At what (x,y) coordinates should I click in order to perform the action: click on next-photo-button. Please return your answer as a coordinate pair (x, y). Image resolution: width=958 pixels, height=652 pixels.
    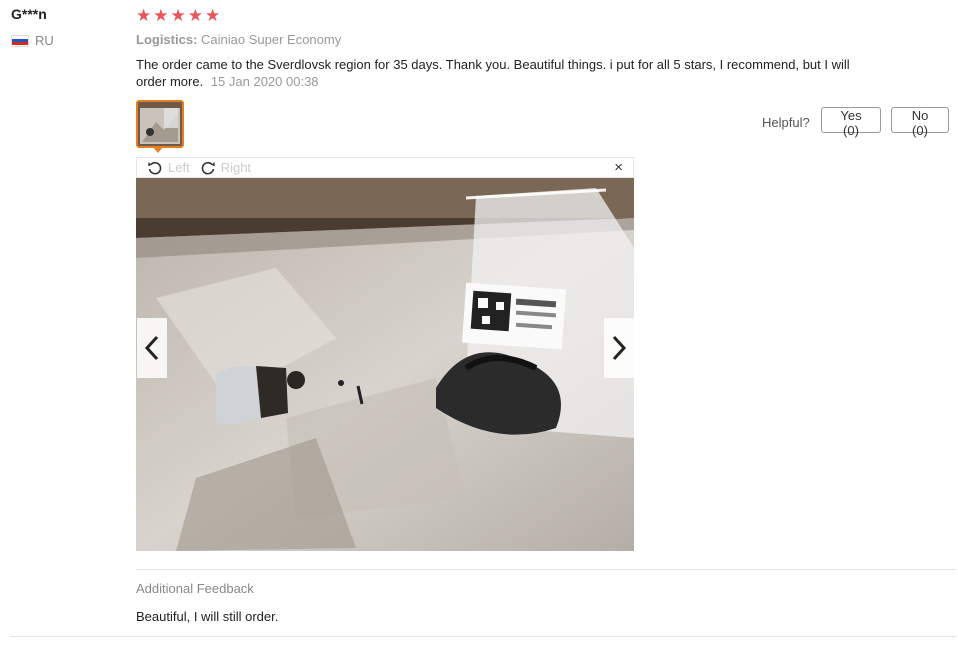
    Looking at the image, I should click on (619, 348).